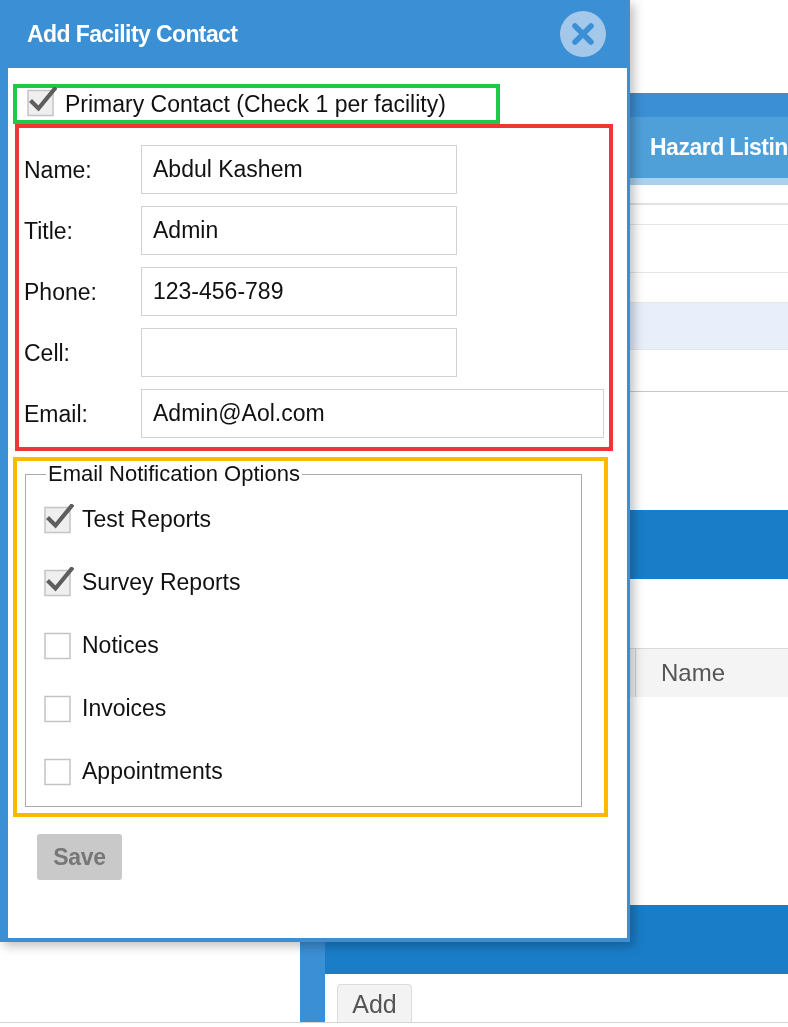 The width and height of the screenshot is (788, 1027). I want to click on field-label: Cell:, so click(47, 353).